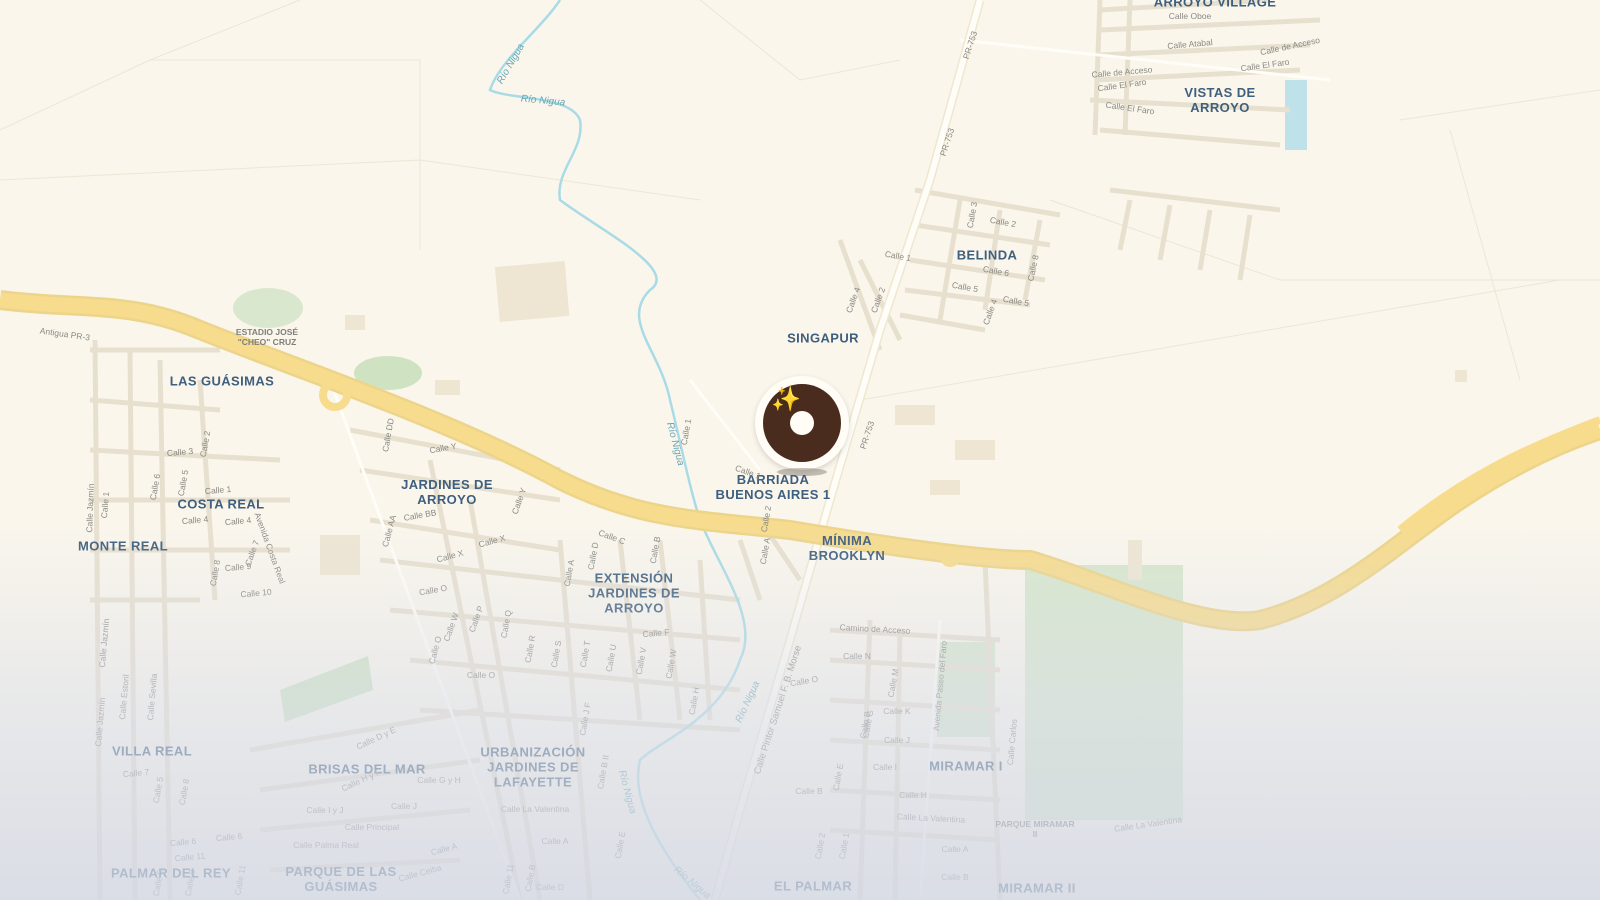 This screenshot has height=900, width=1600. What do you see at coordinates (535, 809) in the screenshot?
I see `road-label-la-valentina: Calle La Valentina` at bounding box center [535, 809].